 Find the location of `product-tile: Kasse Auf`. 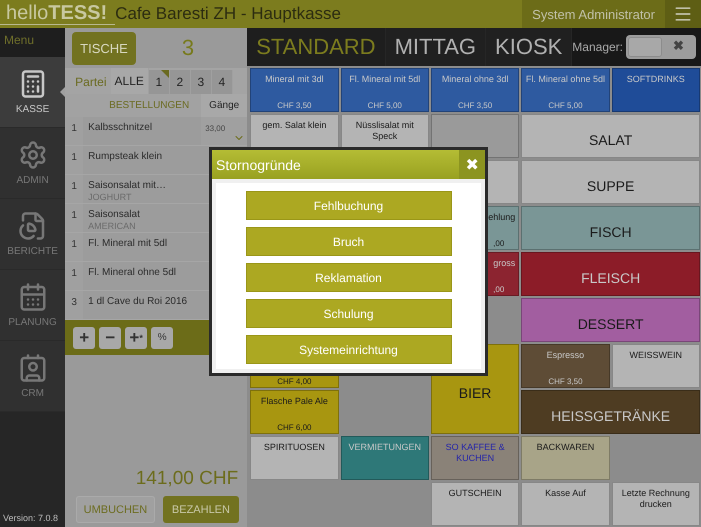

product-tile: Kasse Auf is located at coordinates (565, 504).